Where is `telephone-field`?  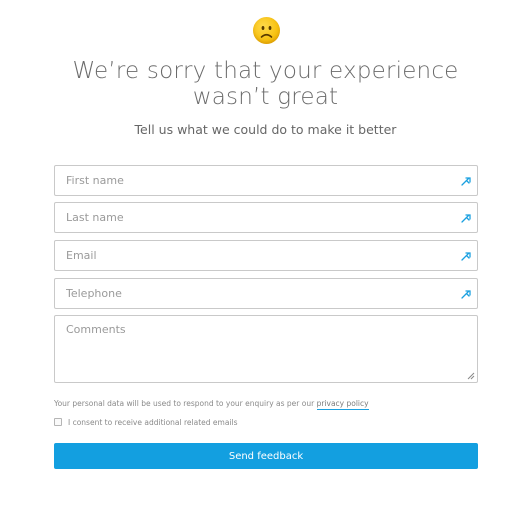
telephone-field is located at coordinates (266, 293).